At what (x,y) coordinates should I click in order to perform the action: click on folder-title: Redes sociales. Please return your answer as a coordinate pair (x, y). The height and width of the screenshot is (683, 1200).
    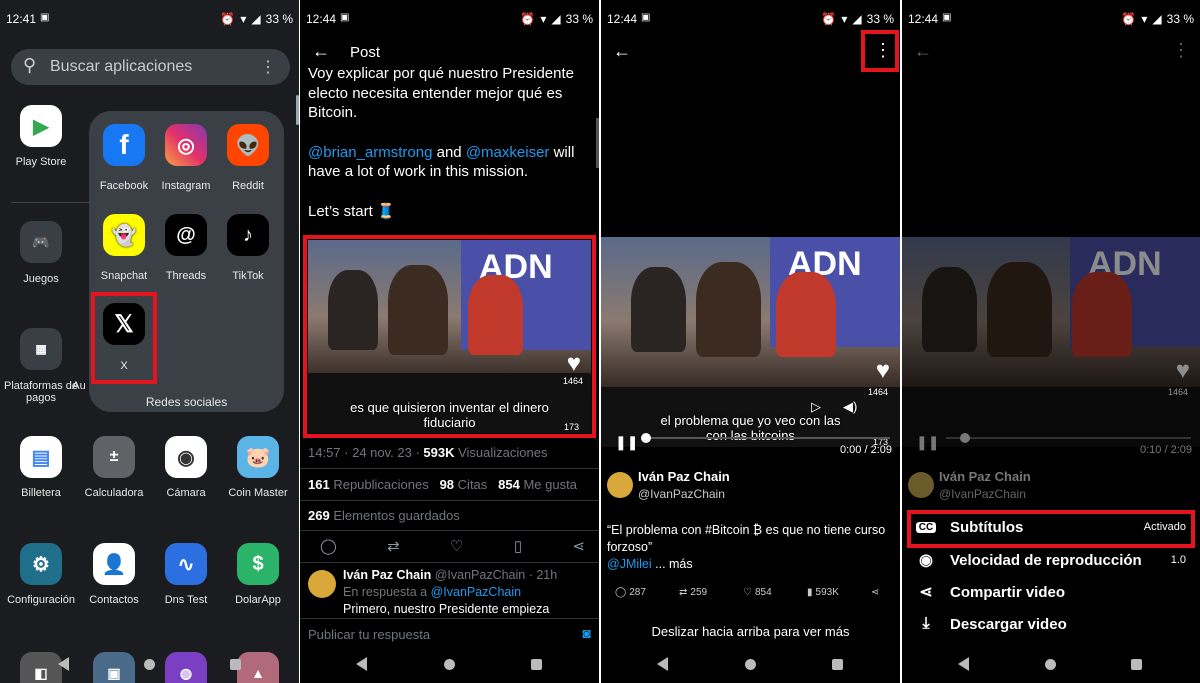
    Looking at the image, I should click on (186, 402).